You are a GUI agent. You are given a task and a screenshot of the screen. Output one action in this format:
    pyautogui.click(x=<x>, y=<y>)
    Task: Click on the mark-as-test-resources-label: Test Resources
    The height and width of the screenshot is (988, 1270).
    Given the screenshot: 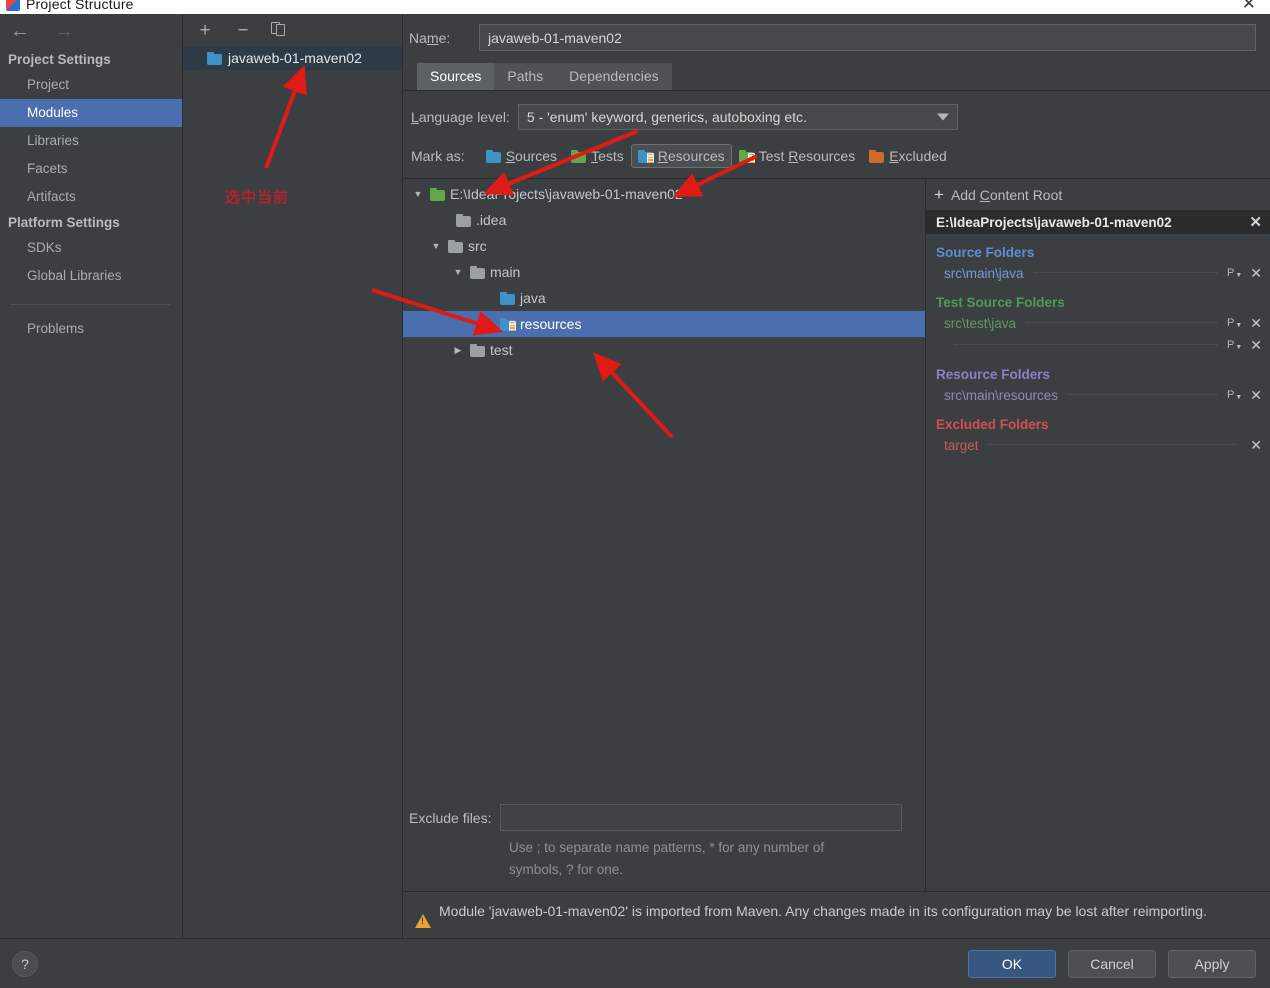 What is the action you would take?
    pyautogui.click(x=807, y=156)
    